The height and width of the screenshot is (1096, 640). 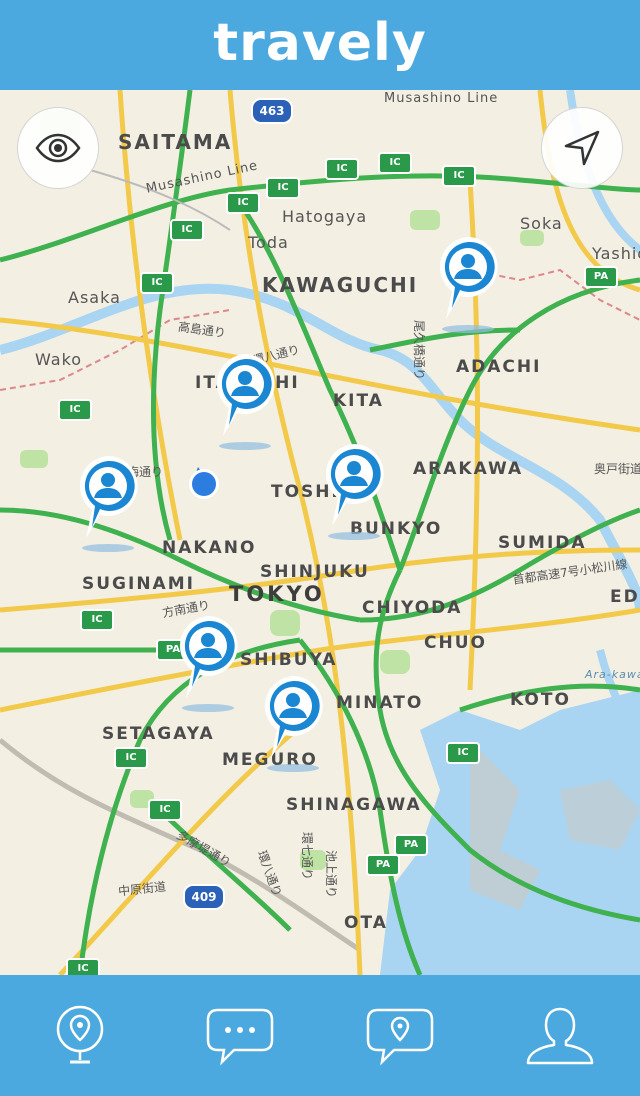 I want to click on district-chuo: CHUO, so click(x=455, y=643).